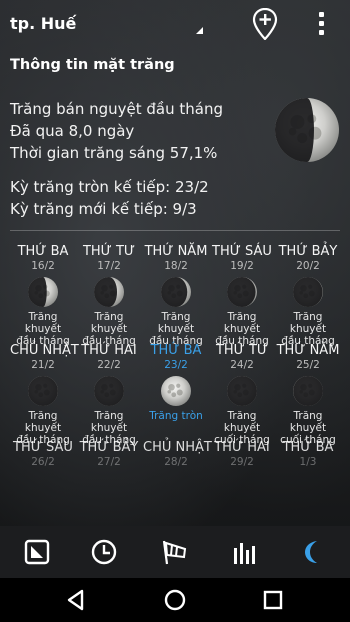  I want to click on calendar-day: CHỦ NHẬT 21/2 Trăng khuyết đầu tháng, so click(44, 394).